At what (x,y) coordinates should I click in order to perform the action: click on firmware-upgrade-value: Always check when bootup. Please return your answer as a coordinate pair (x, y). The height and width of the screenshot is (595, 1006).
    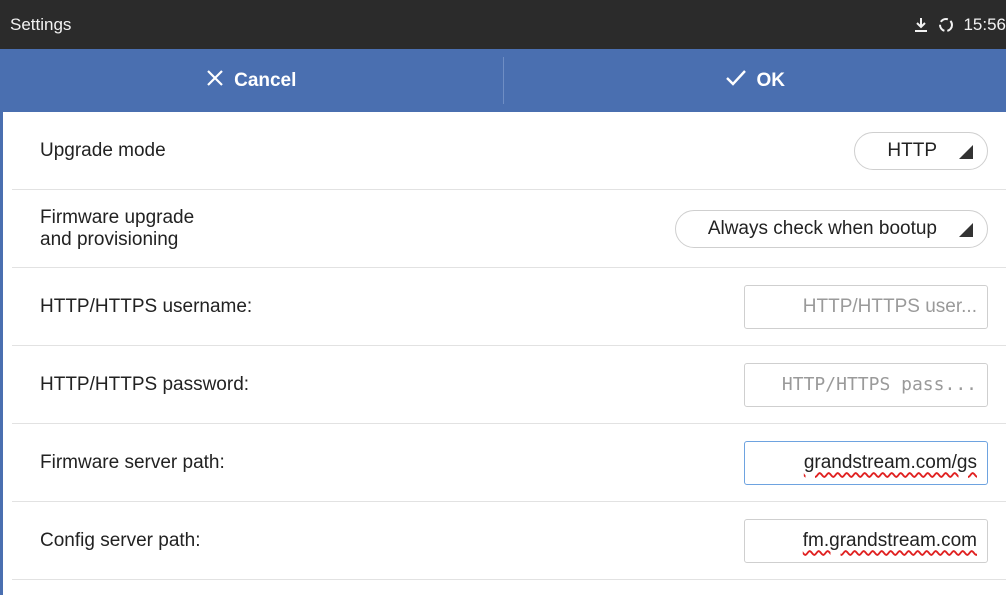
    Looking at the image, I should click on (822, 228).